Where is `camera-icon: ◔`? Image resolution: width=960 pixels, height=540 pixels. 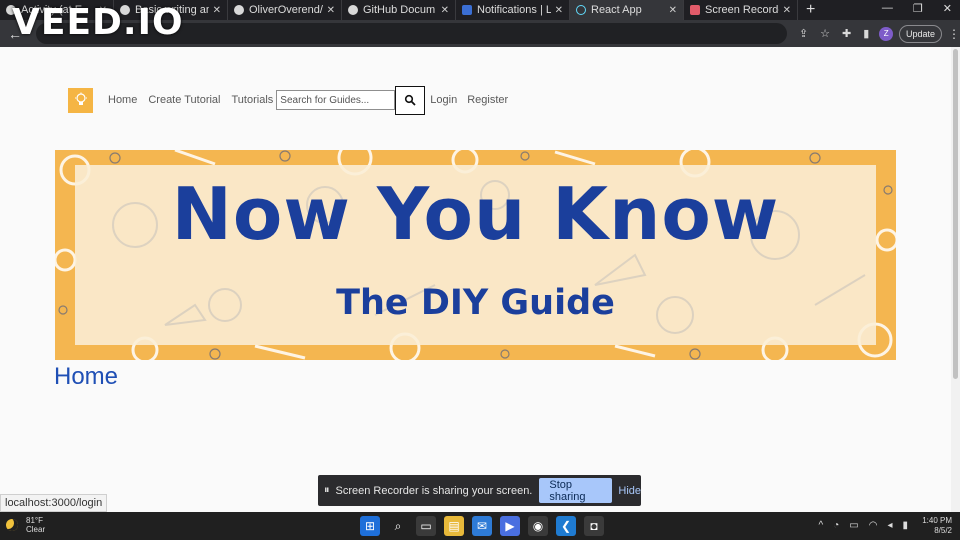 camera-icon: ◔ is located at coordinates (836, 525).